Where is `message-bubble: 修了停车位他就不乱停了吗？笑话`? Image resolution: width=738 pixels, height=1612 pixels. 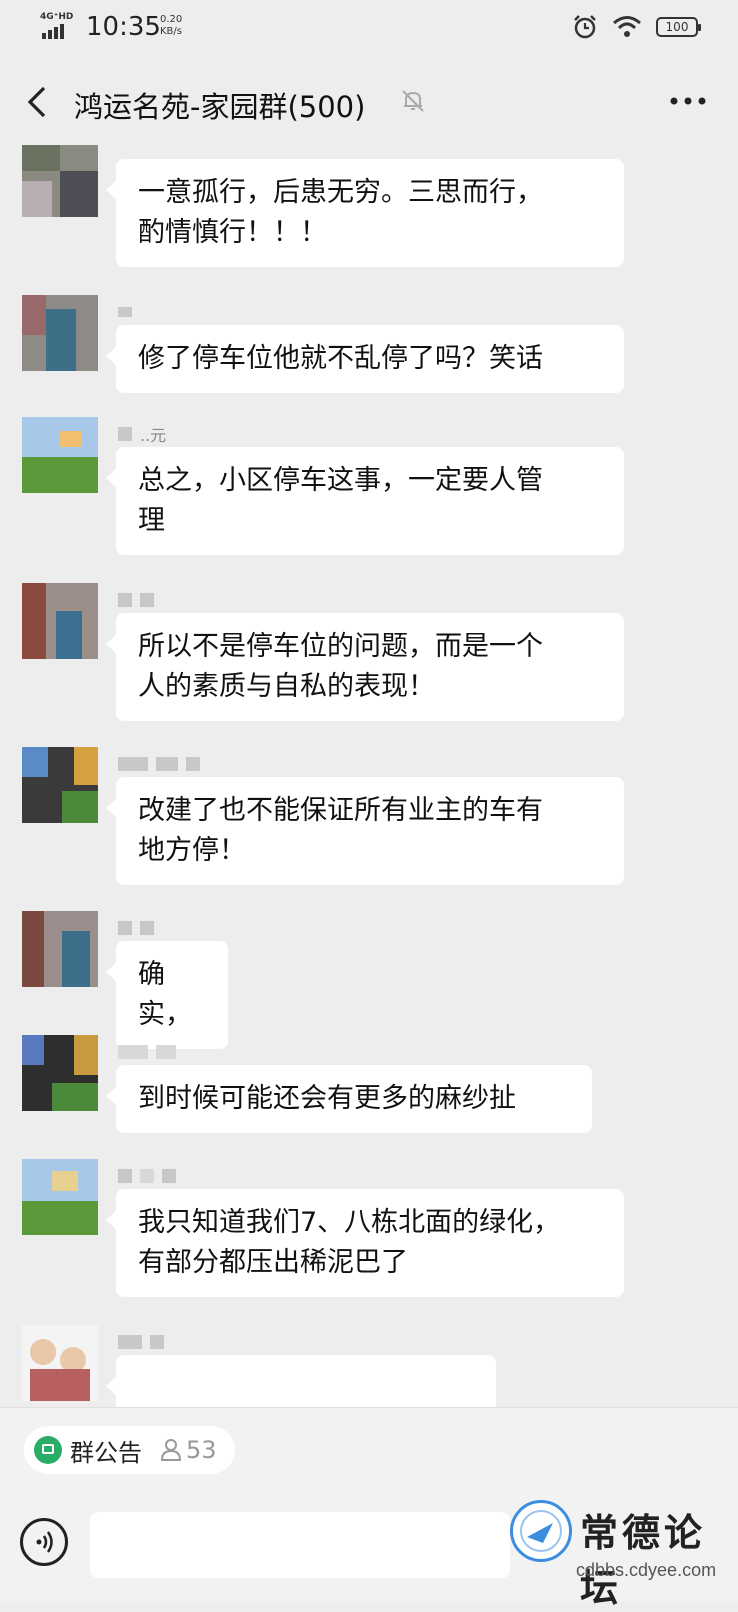 message-bubble: 修了停车位他就不乱停了吗？笑话 is located at coordinates (365, 359).